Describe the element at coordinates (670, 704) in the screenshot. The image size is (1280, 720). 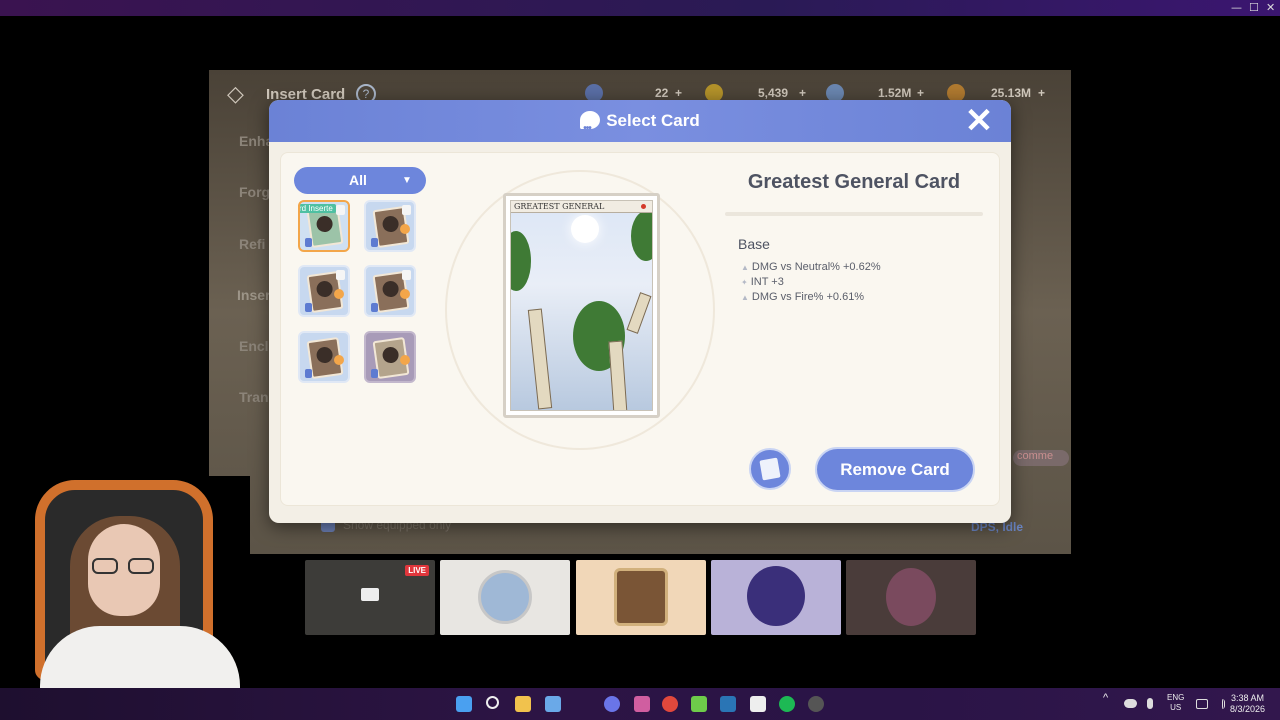
I see `chrome-icon` at that location.